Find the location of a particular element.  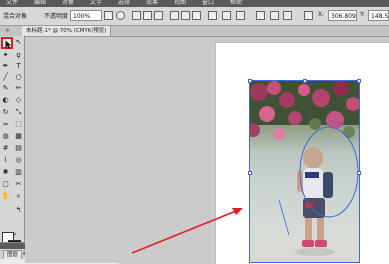

blob-brush-icon: ◐ is located at coordinates (5, 100).